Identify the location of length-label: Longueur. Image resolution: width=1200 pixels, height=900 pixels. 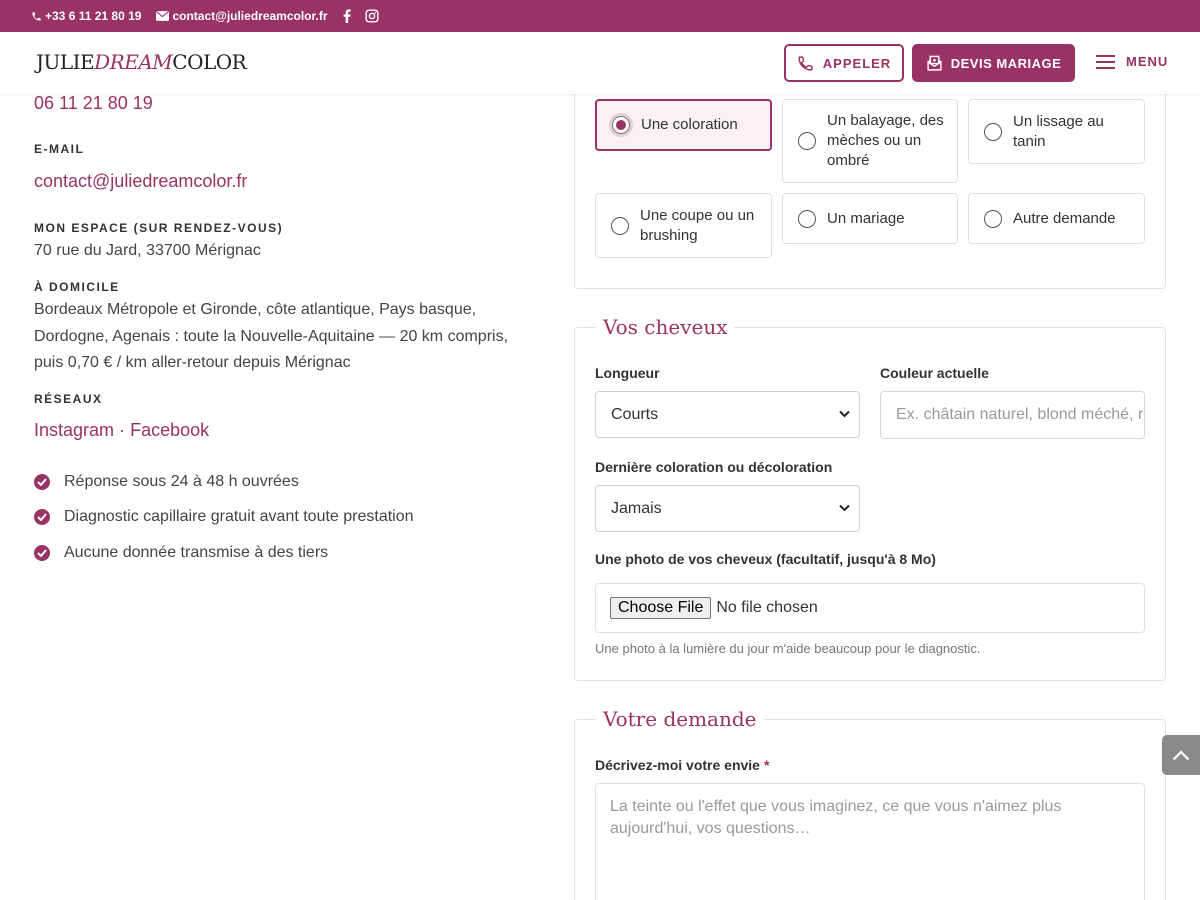
(627, 373).